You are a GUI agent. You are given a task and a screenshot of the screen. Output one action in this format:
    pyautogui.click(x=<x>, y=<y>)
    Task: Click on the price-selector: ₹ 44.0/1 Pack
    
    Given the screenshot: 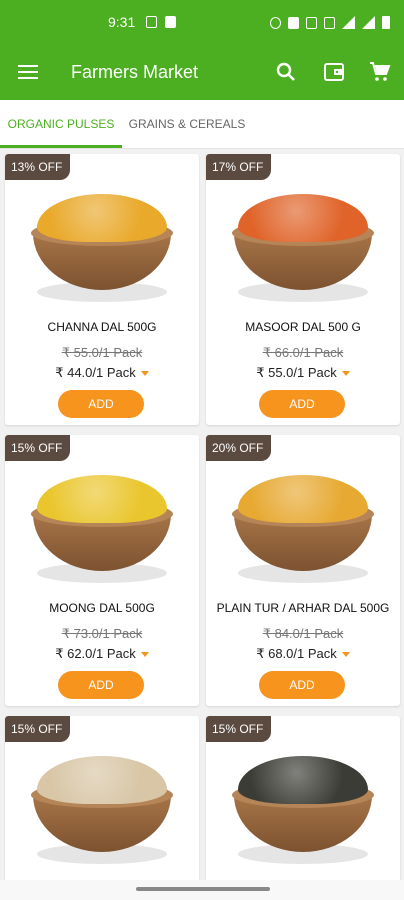 What is the action you would take?
    pyautogui.click(x=102, y=373)
    